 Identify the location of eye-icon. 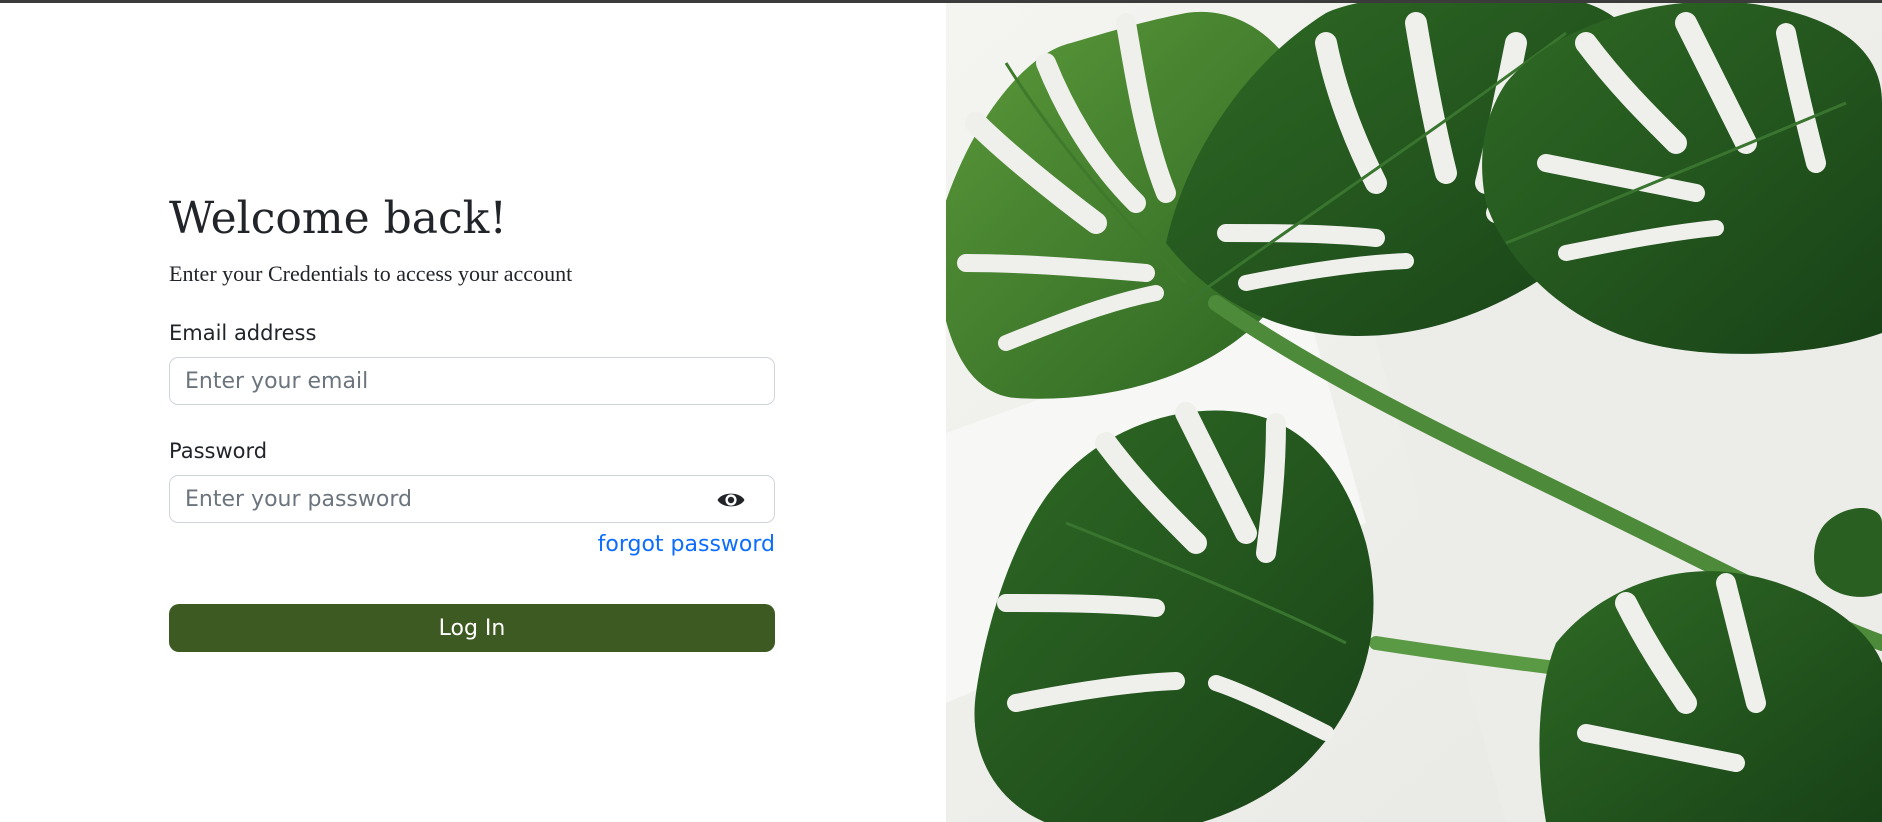
(731, 500).